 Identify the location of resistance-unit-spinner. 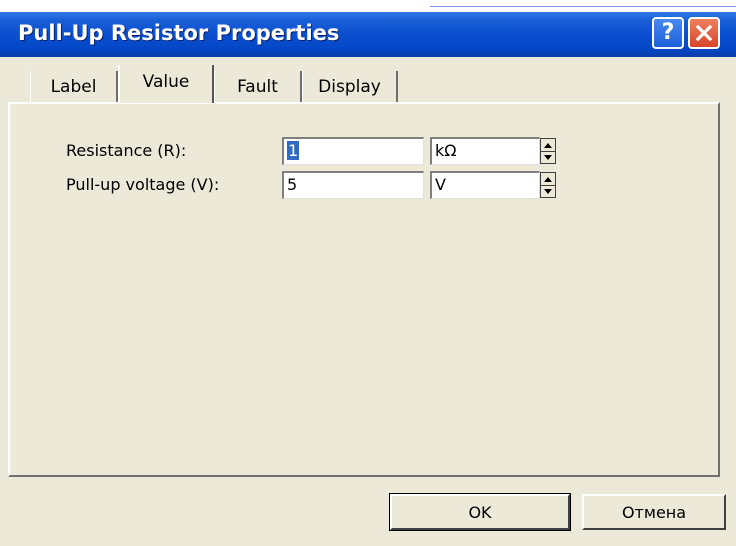
(548, 151).